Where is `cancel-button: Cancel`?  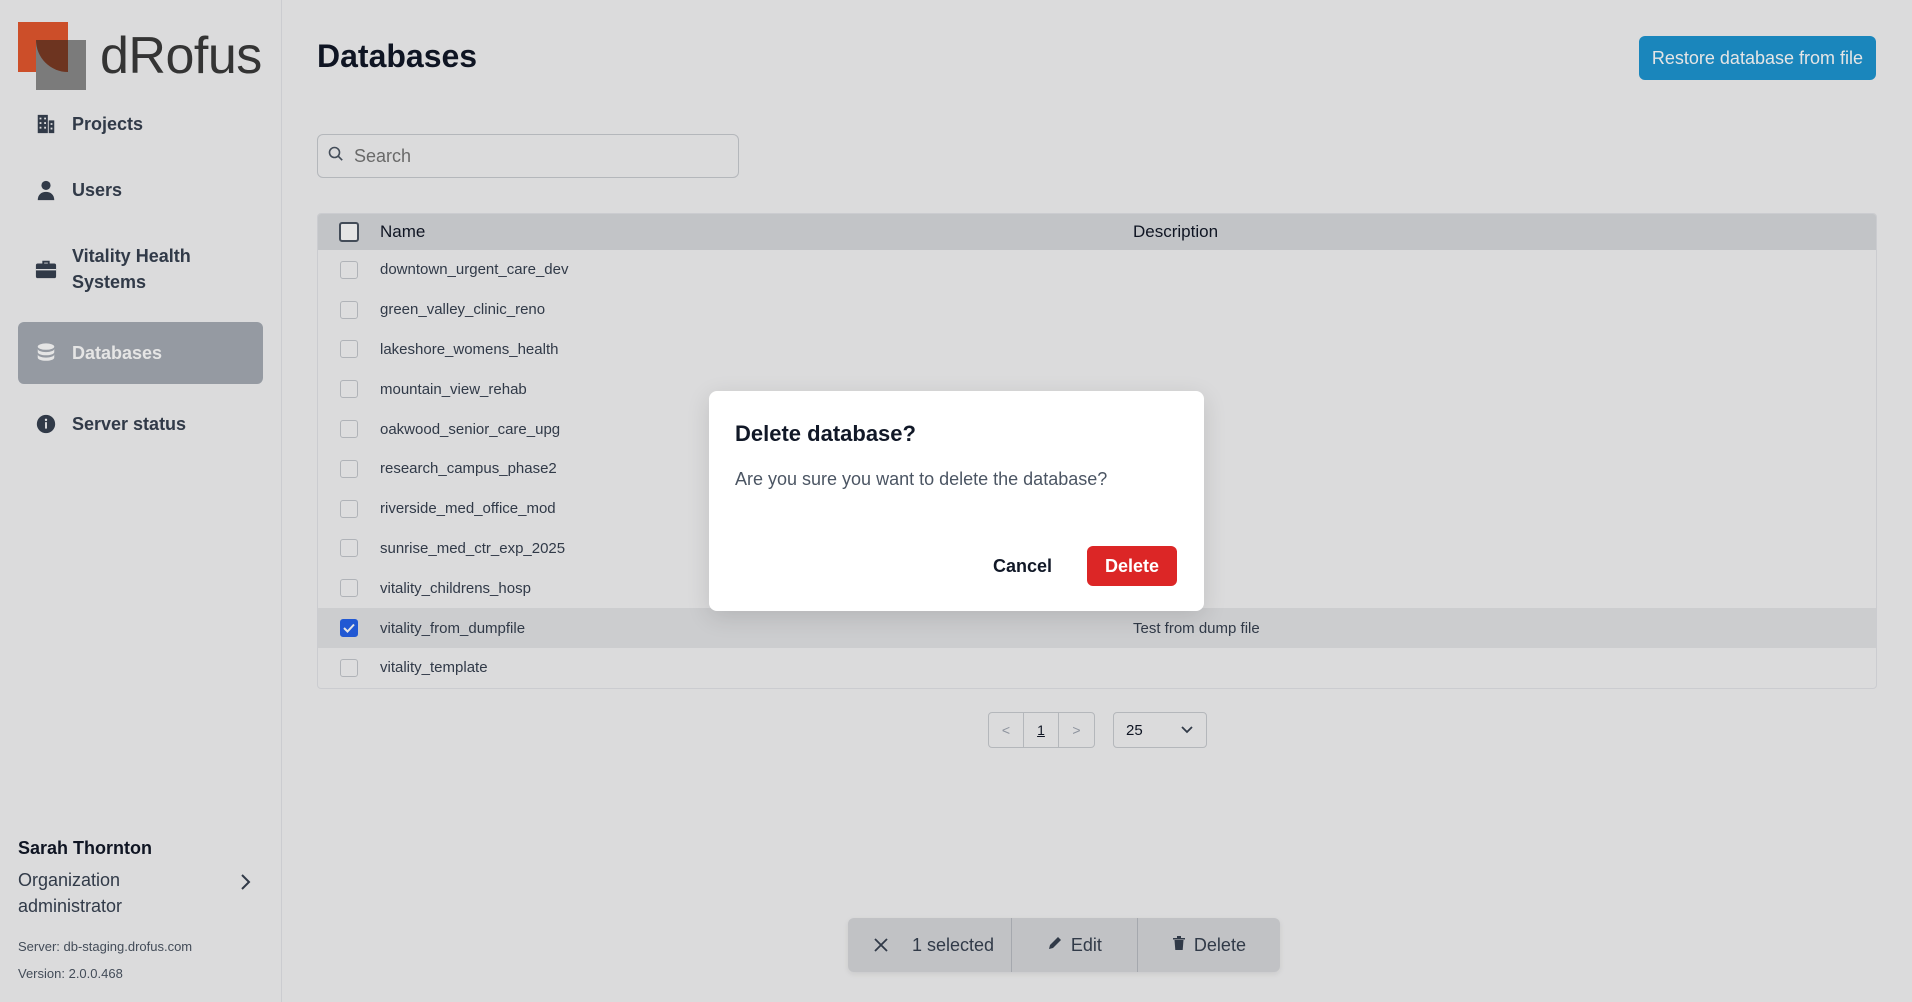 cancel-button: Cancel is located at coordinates (1022, 566).